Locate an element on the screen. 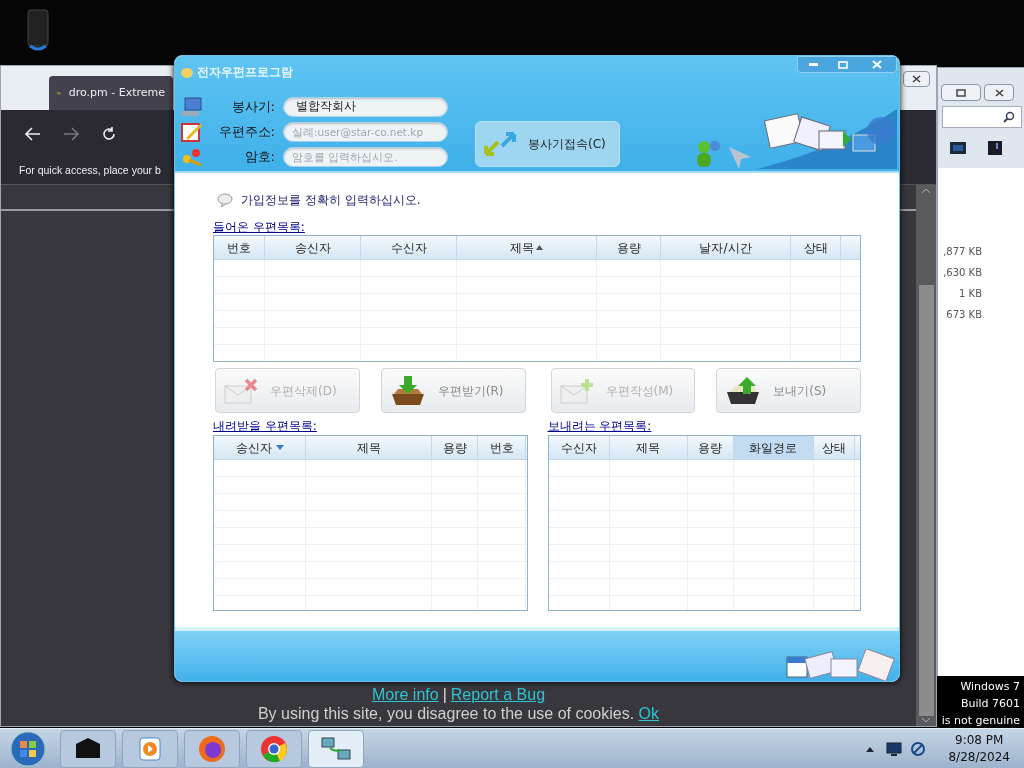  computer-icon is located at coordinates (192, 106).